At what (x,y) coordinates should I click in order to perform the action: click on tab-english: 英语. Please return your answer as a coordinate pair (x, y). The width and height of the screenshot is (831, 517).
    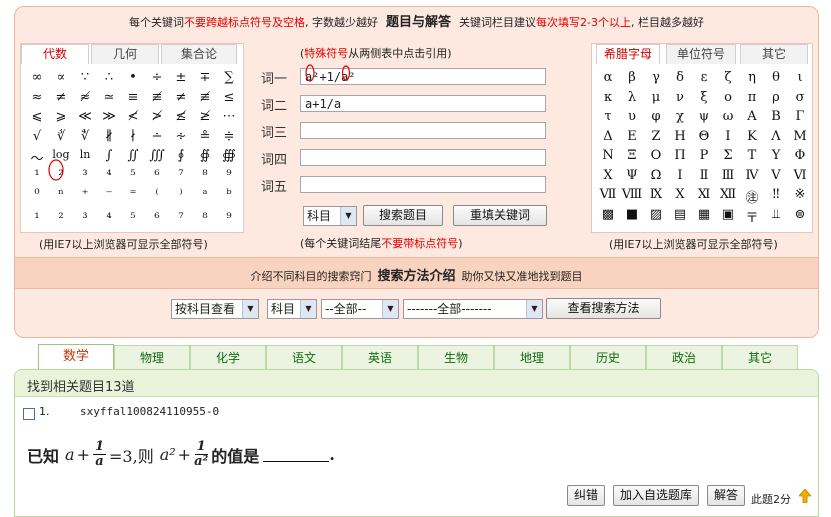
    Looking at the image, I should click on (380, 357).